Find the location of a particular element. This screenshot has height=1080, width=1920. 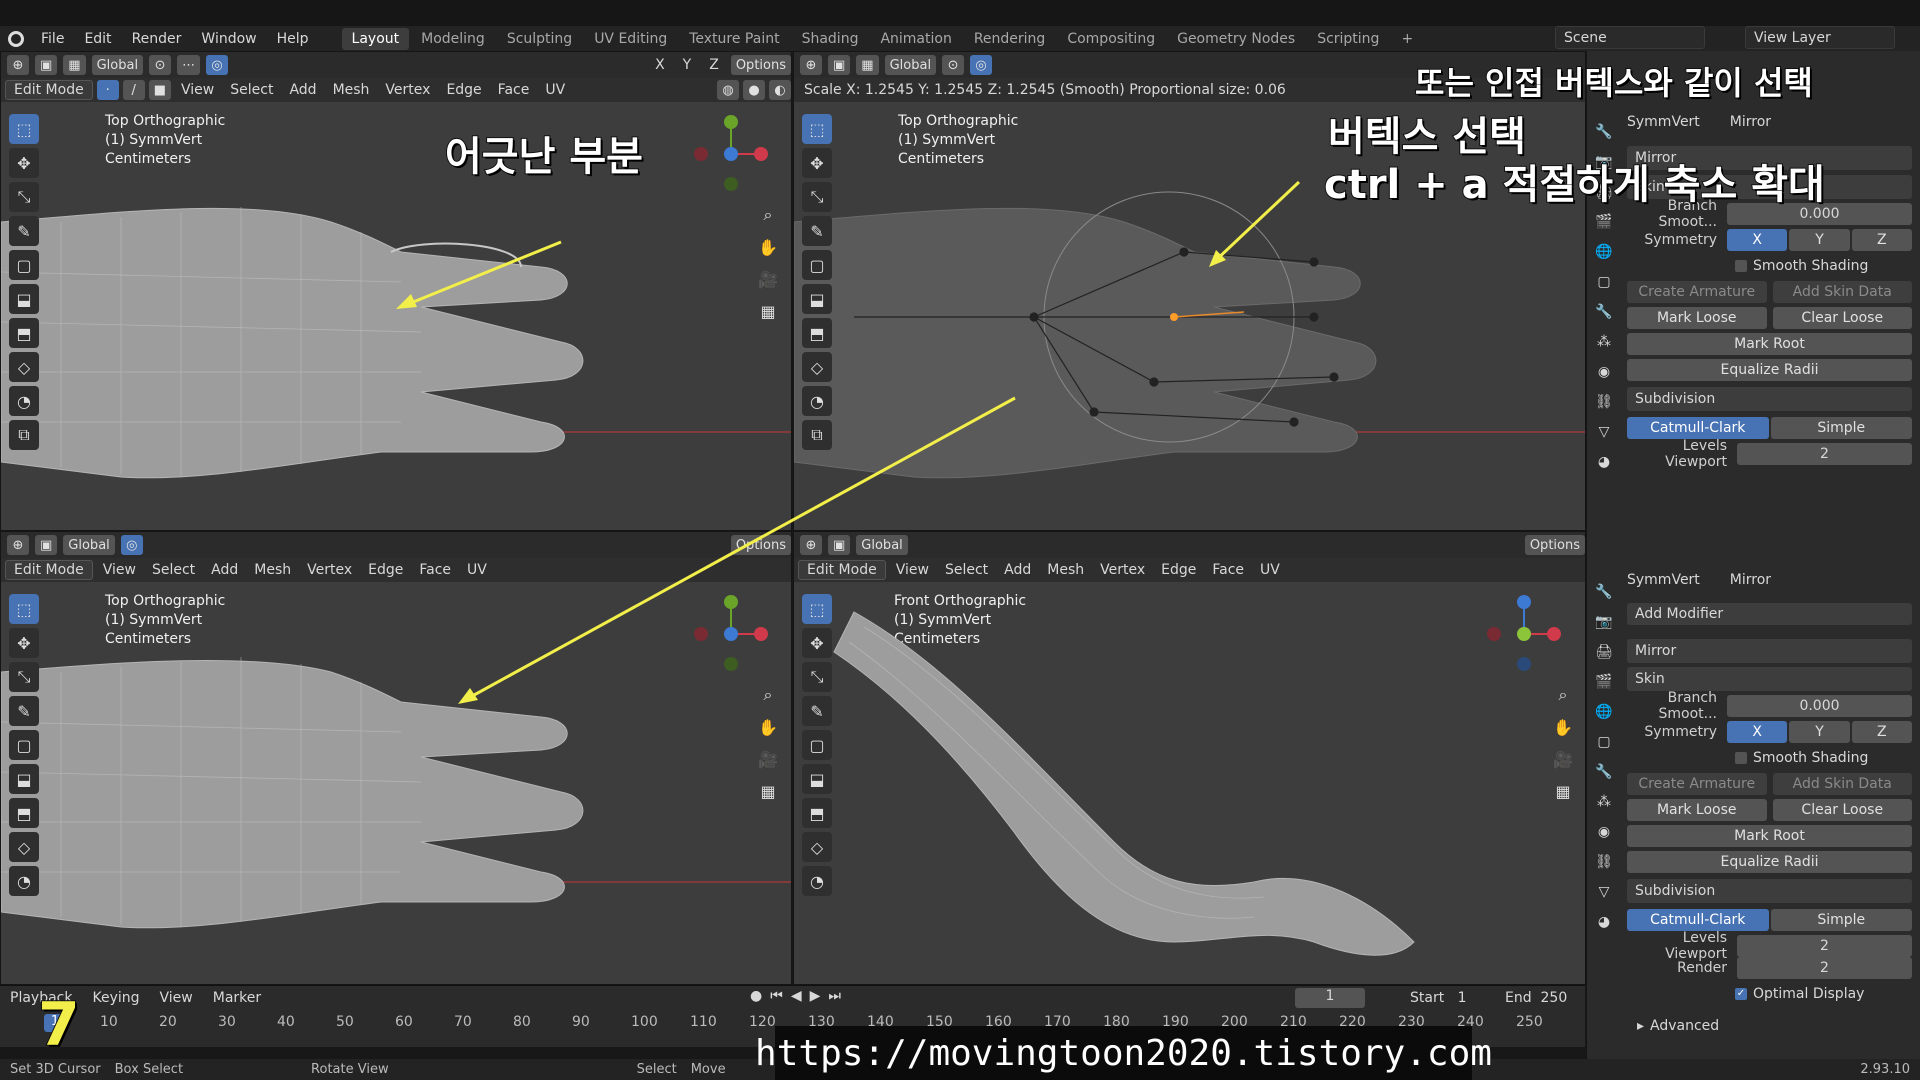

constraints-tab-icon: ⛓ is located at coordinates (1604, 402).